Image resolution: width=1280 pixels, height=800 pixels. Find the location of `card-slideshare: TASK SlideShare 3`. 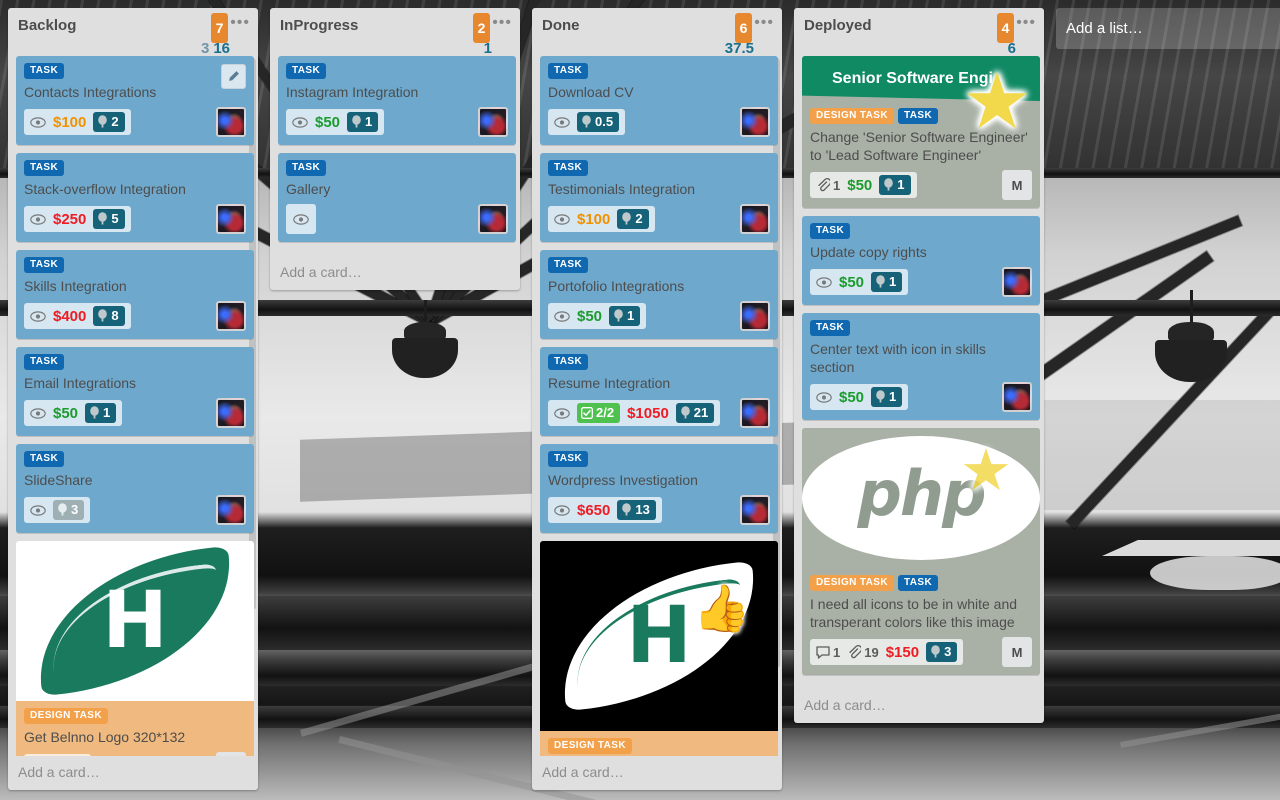

card-slideshare: TASK SlideShare 3 is located at coordinates (135, 488).